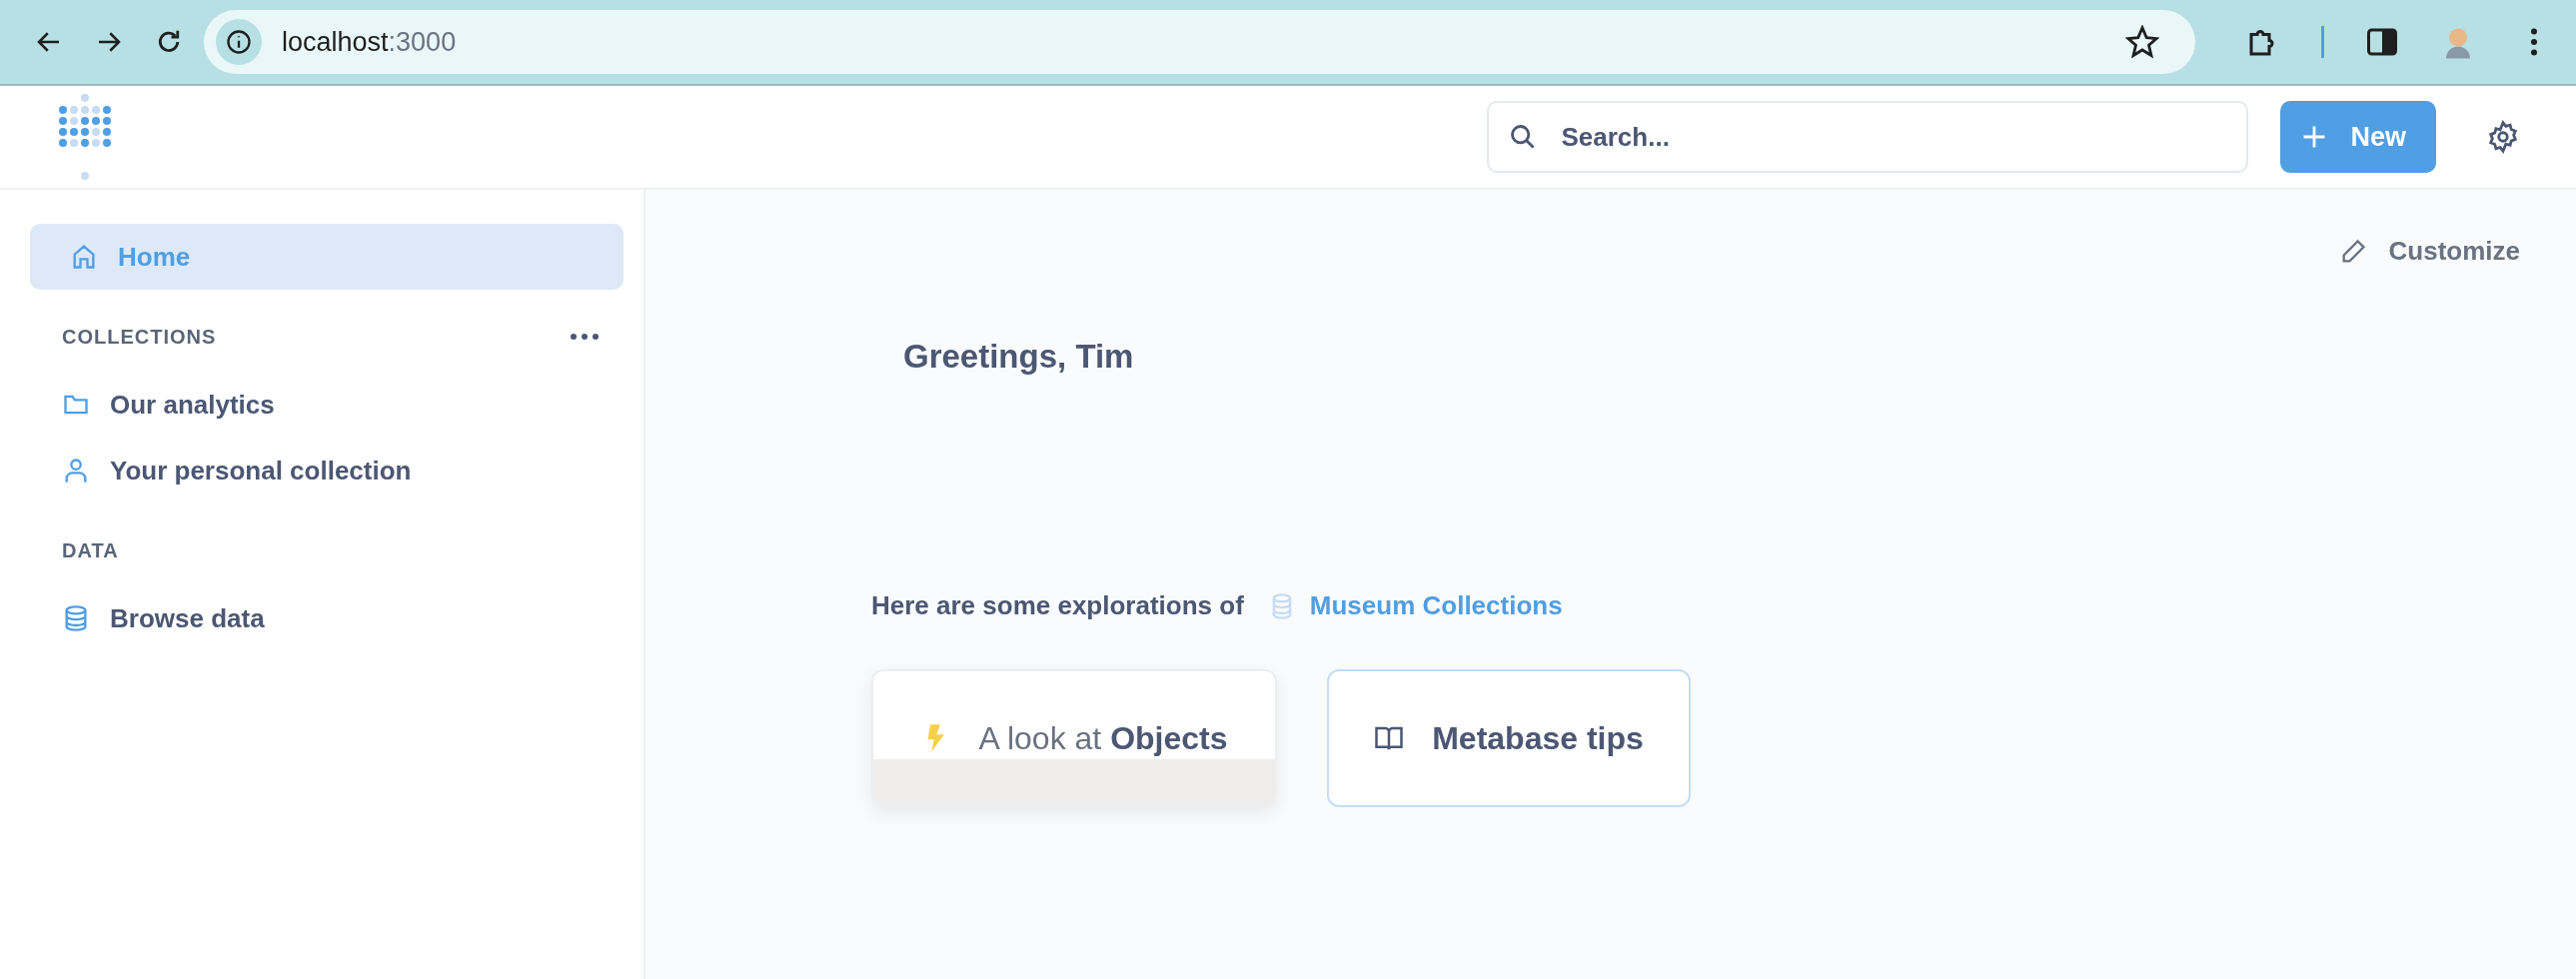  Describe the element at coordinates (1057, 605) in the screenshot. I see `explorations-text: Here are some explorations of` at that location.